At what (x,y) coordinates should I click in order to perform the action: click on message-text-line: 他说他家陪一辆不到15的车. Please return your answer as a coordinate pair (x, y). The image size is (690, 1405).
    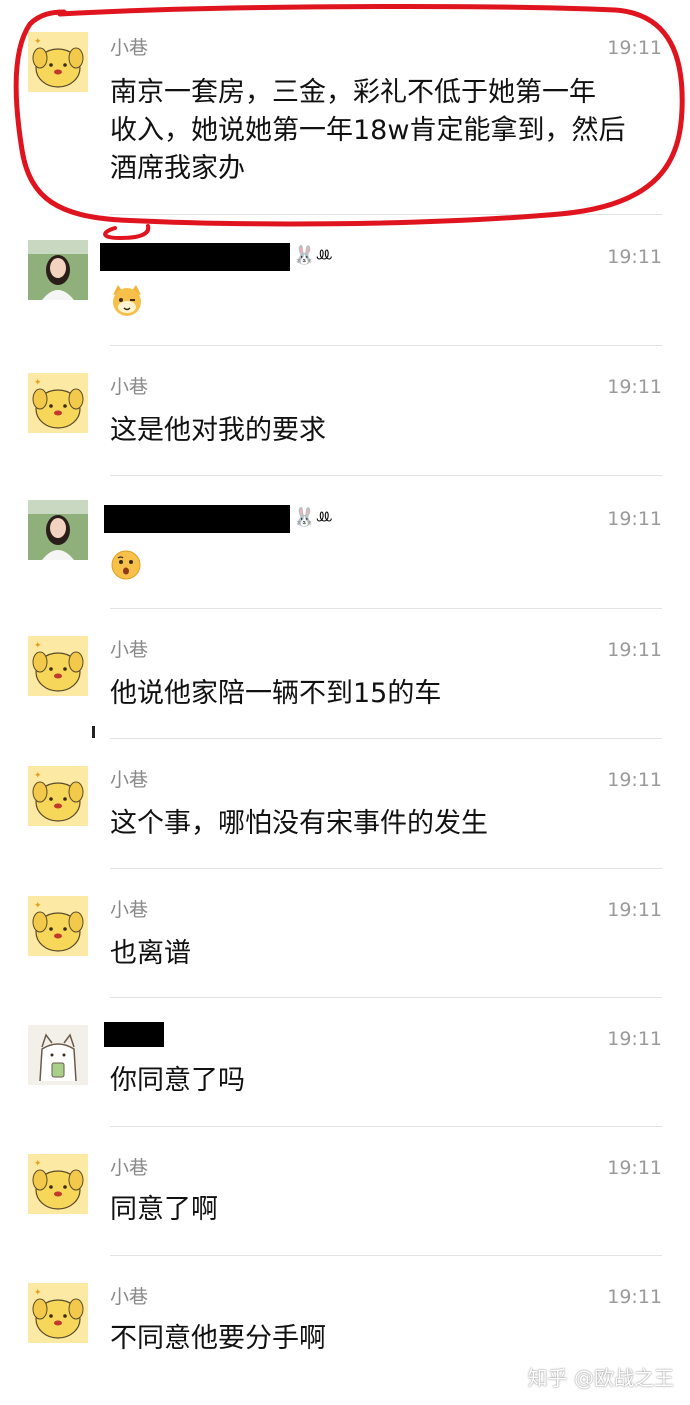
    Looking at the image, I should click on (276, 693).